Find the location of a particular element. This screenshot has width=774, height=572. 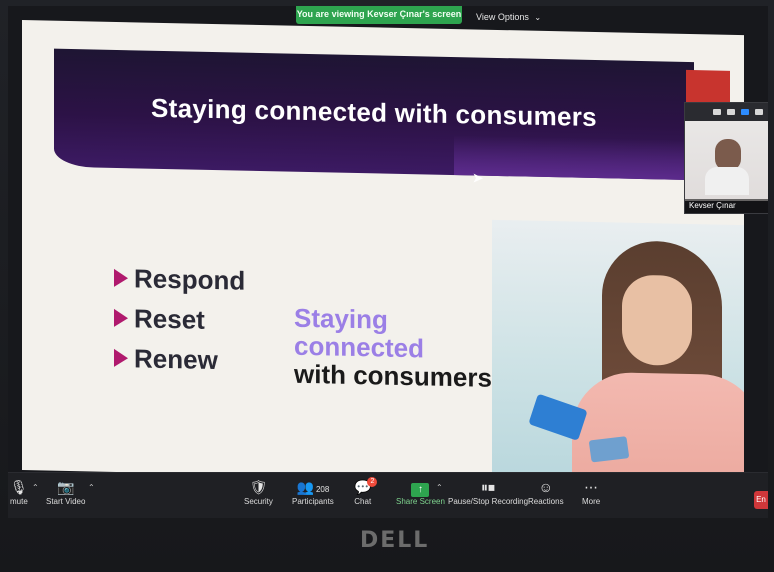

chat-label: Chat is located at coordinates (363, 501).